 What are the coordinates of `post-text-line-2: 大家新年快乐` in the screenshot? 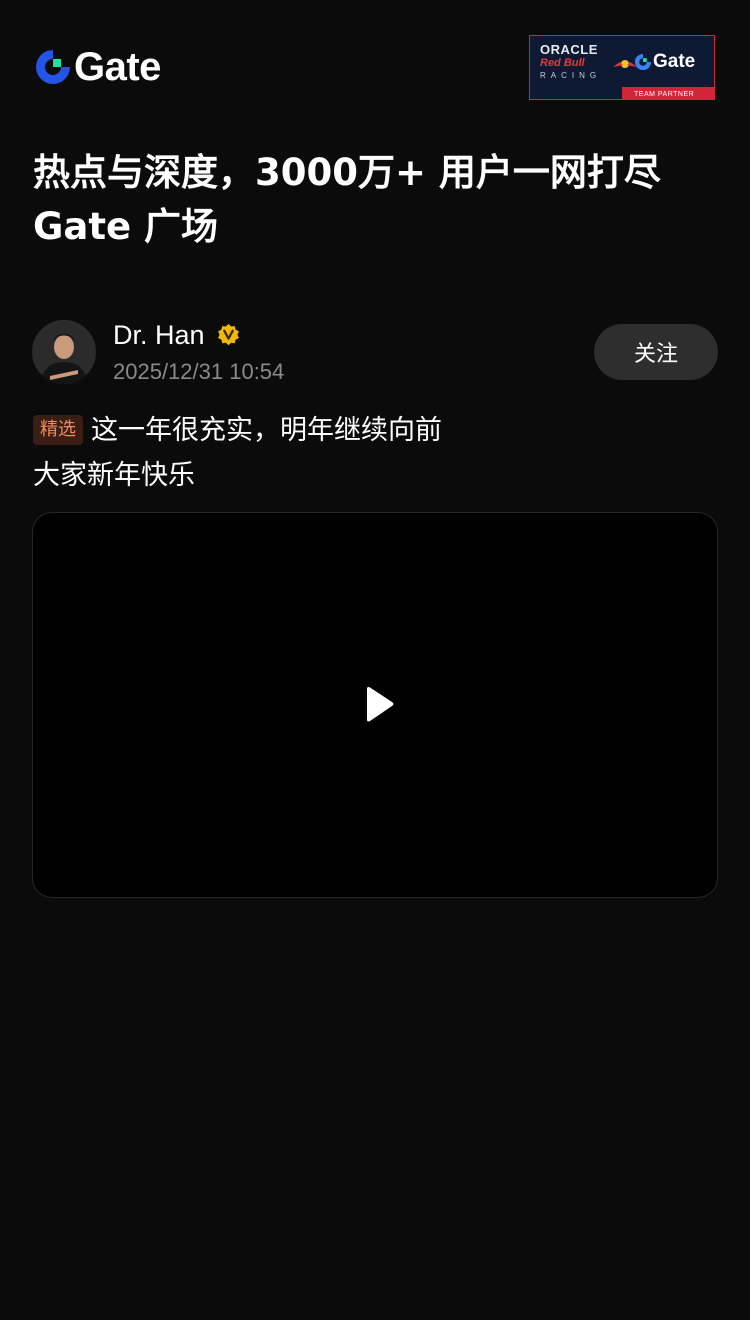 It's located at (114, 475).